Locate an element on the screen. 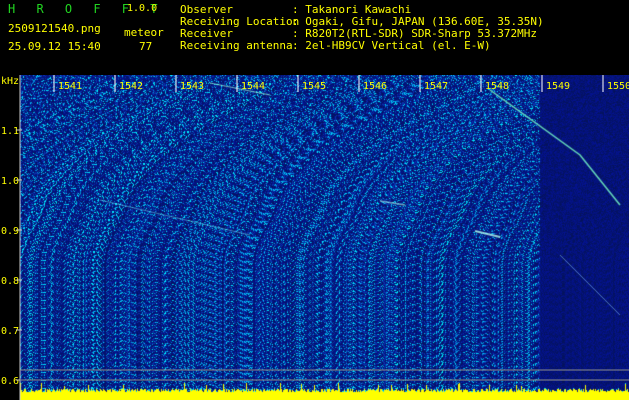 The width and height of the screenshot is (629, 400). y-tick-label: 0.6 is located at coordinates (10, 381).